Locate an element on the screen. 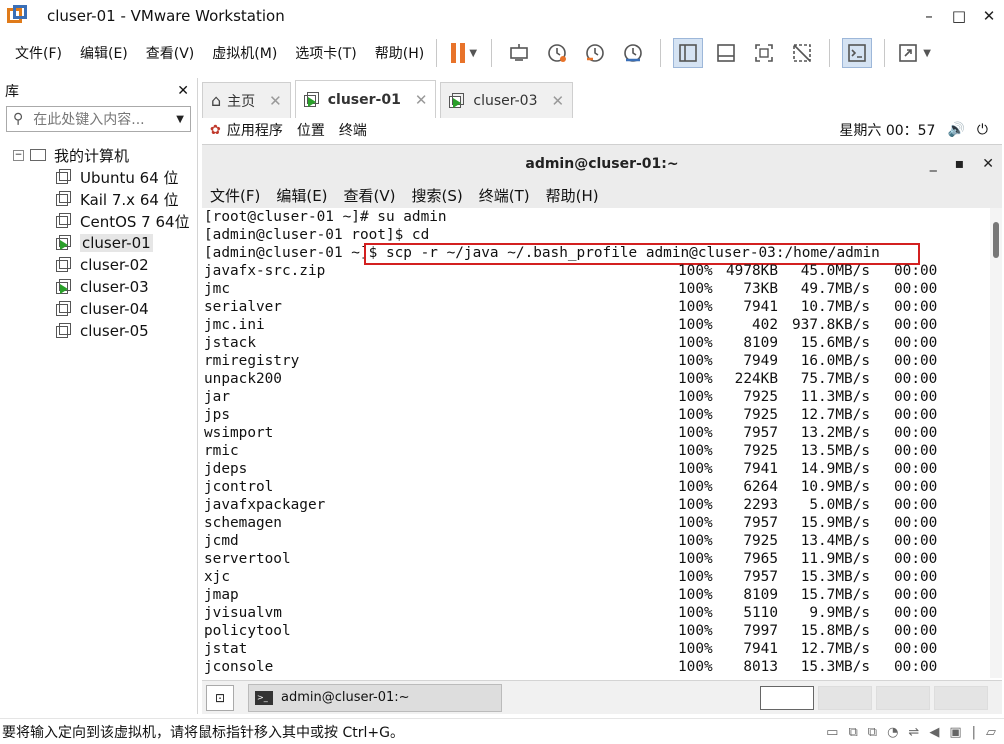 Image resolution: width=1004 pixels, height=744 pixels. gnome-terminal-menu: 终端 is located at coordinates (353, 130).